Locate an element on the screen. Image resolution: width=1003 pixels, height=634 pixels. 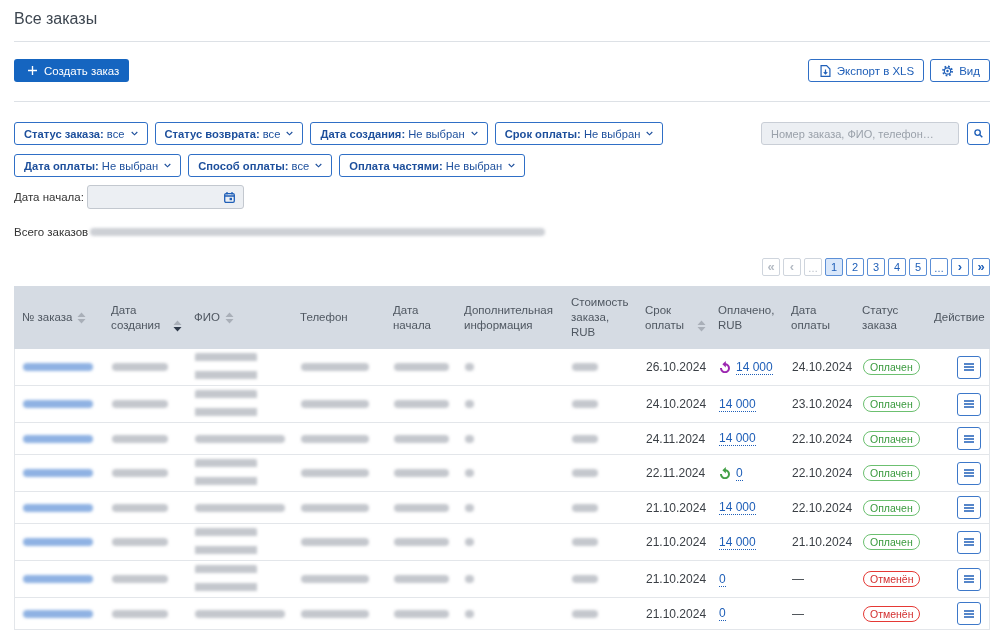
gear-icon is located at coordinates (948, 70).